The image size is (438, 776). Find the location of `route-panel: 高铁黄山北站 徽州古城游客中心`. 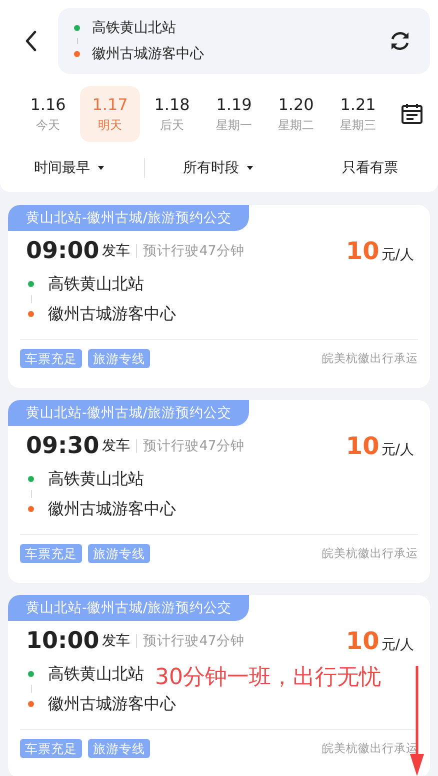

route-panel: 高铁黄山北站 徽州古城游客中心 is located at coordinates (244, 41).